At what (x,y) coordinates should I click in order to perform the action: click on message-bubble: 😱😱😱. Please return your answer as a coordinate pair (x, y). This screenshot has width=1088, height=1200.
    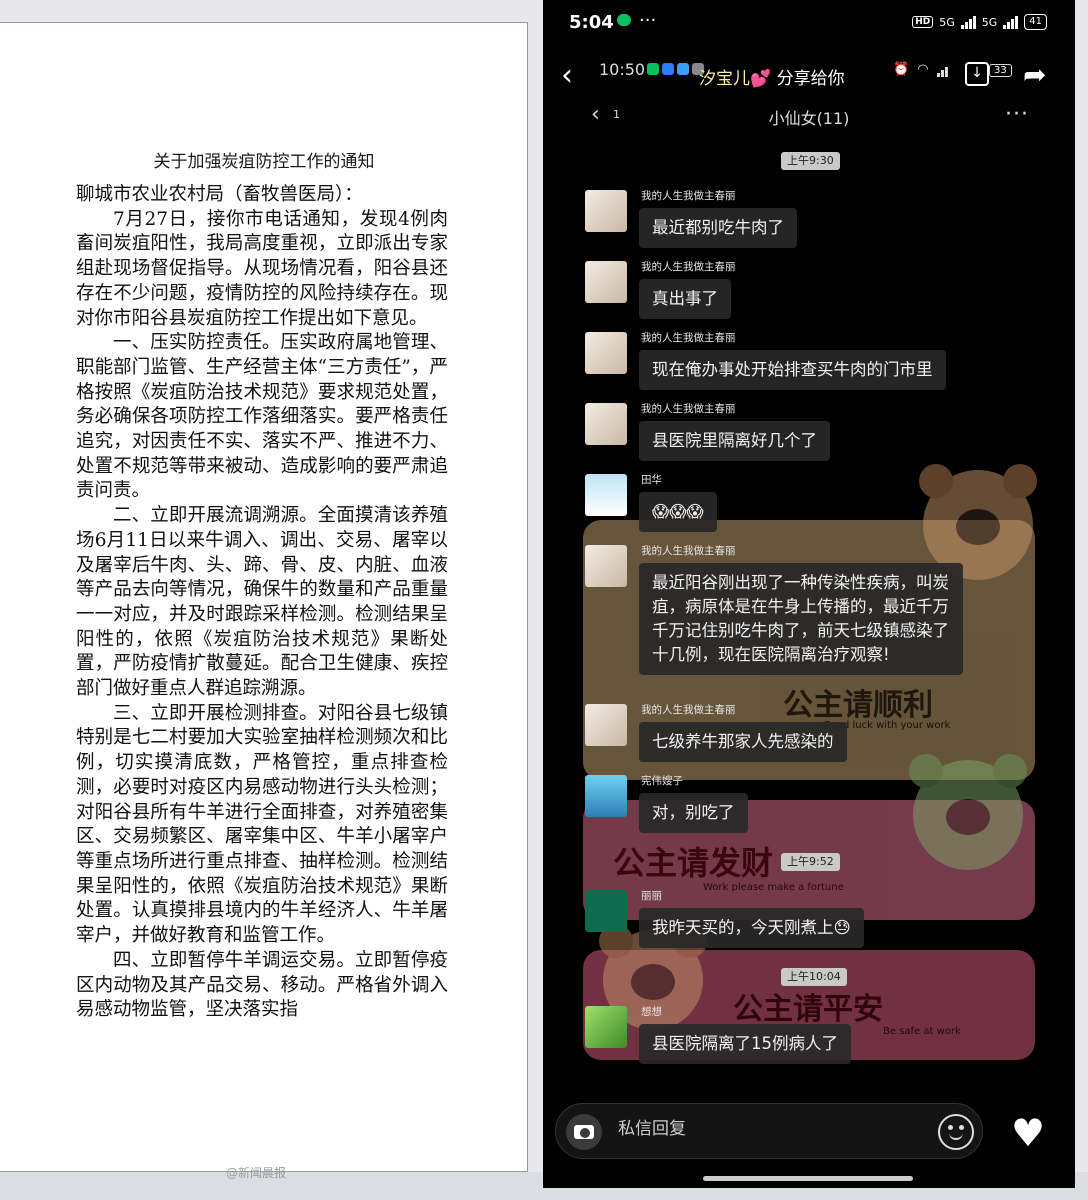
    Looking at the image, I should click on (678, 512).